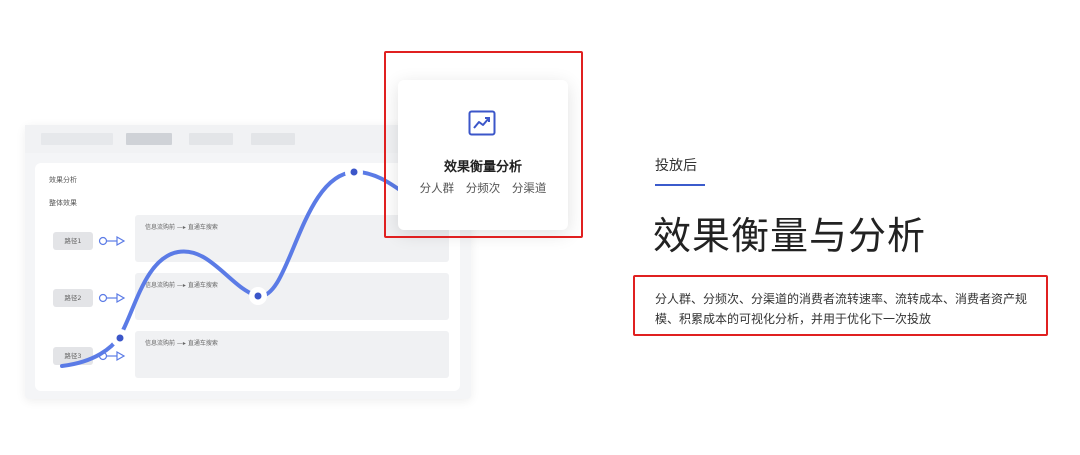 The image size is (1080, 455). I want to click on section-label: 效果分析, so click(63, 180).